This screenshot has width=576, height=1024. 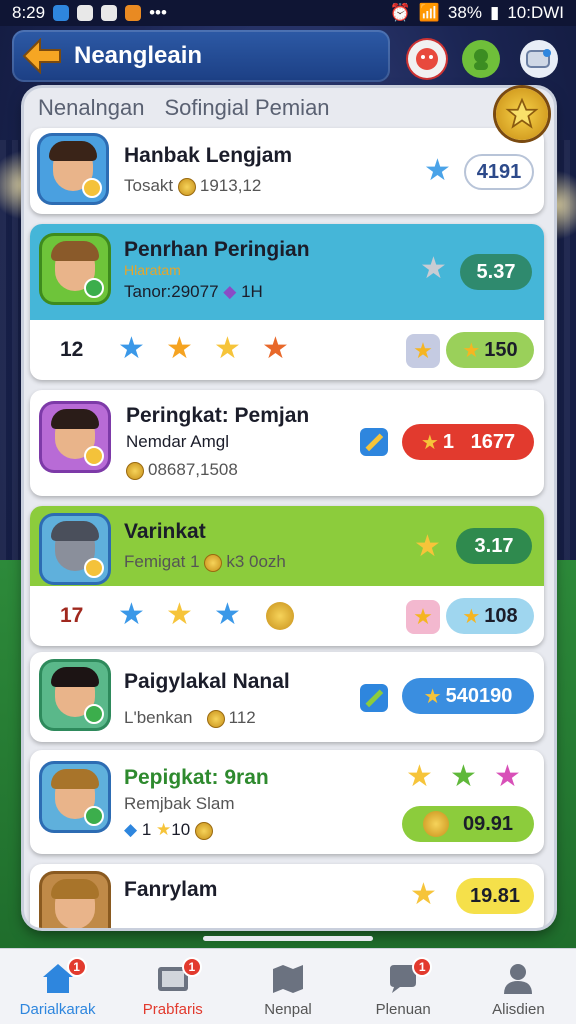 I want to click on app-notification-icon, so click(x=61, y=13).